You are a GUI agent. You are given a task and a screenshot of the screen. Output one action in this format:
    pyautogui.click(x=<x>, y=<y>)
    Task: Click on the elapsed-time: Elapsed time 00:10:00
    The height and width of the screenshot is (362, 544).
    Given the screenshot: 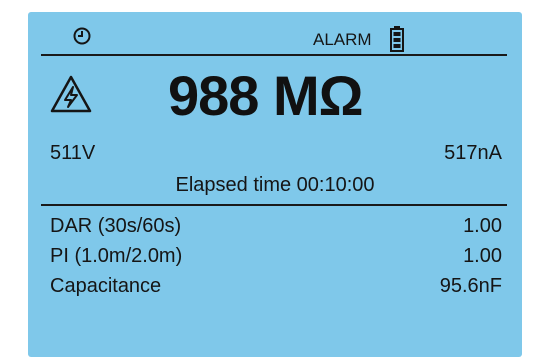 What is the action you would take?
    pyautogui.click(x=275, y=185)
    